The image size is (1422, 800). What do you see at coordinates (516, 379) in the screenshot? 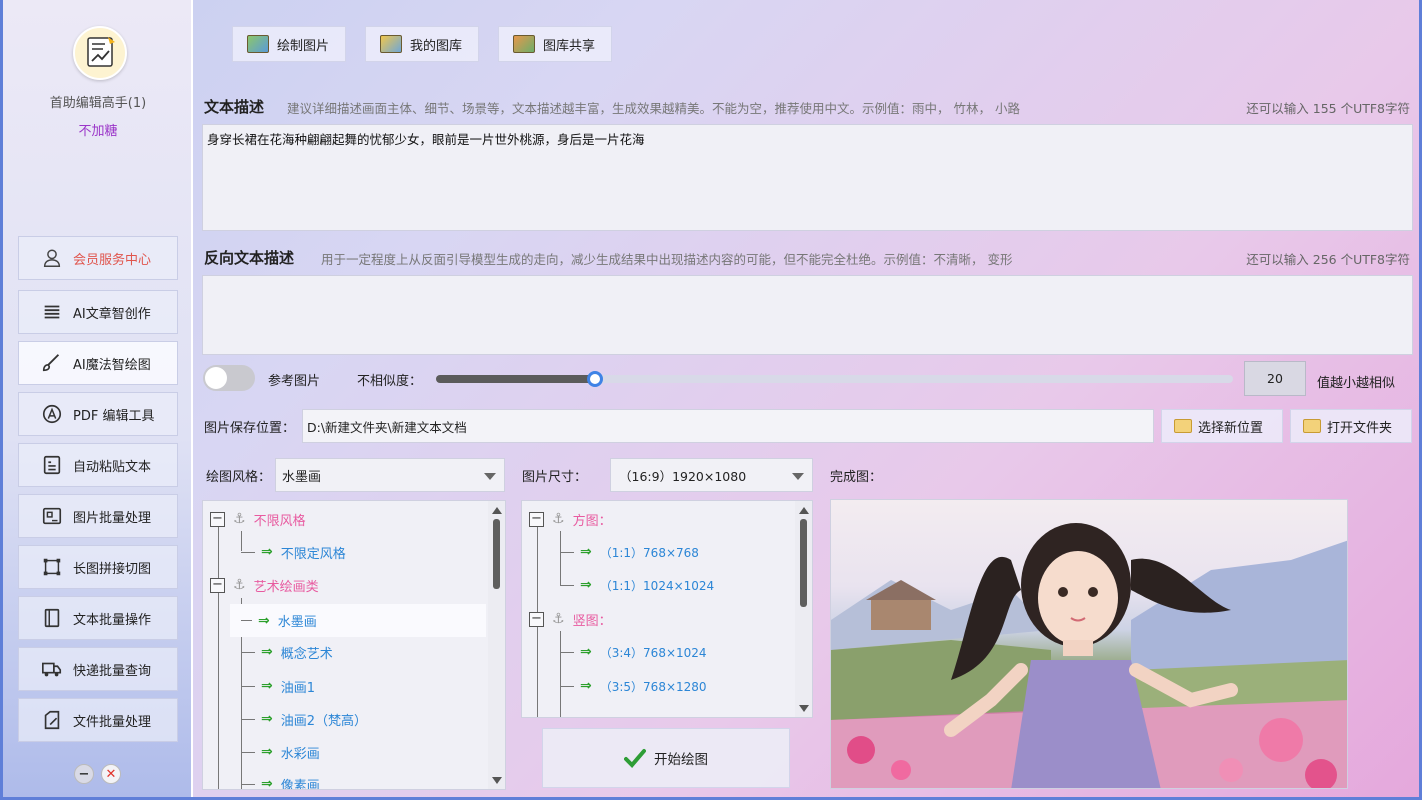
I see `slider-fill` at bounding box center [516, 379].